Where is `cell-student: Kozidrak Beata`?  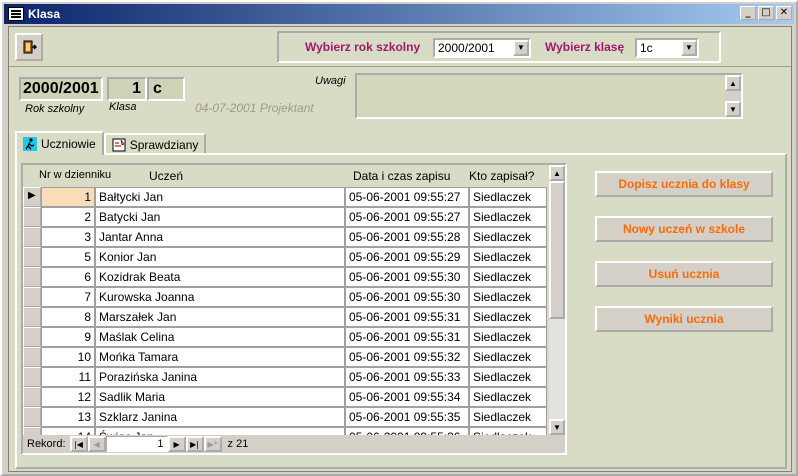 cell-student: Kozidrak Beata is located at coordinates (220, 277).